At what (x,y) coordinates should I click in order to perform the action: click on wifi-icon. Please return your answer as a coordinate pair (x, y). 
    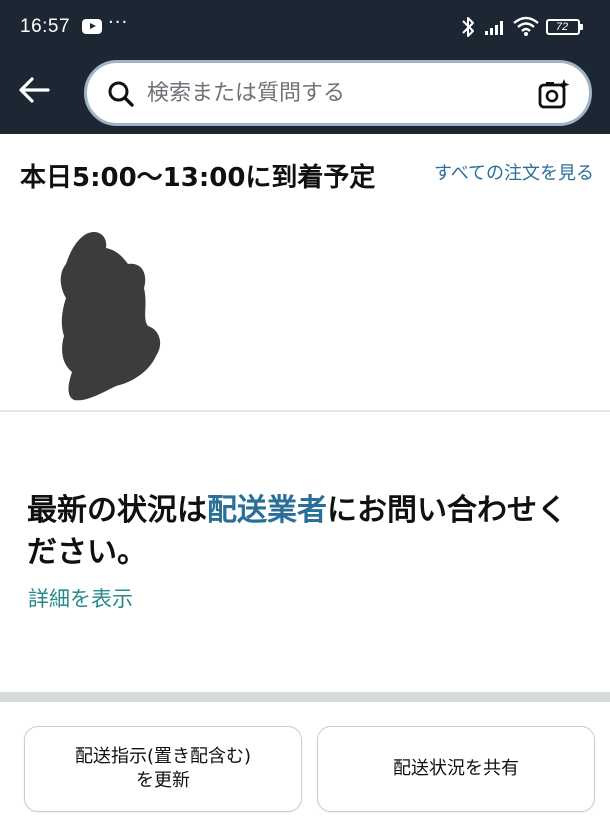
    Looking at the image, I should click on (526, 26).